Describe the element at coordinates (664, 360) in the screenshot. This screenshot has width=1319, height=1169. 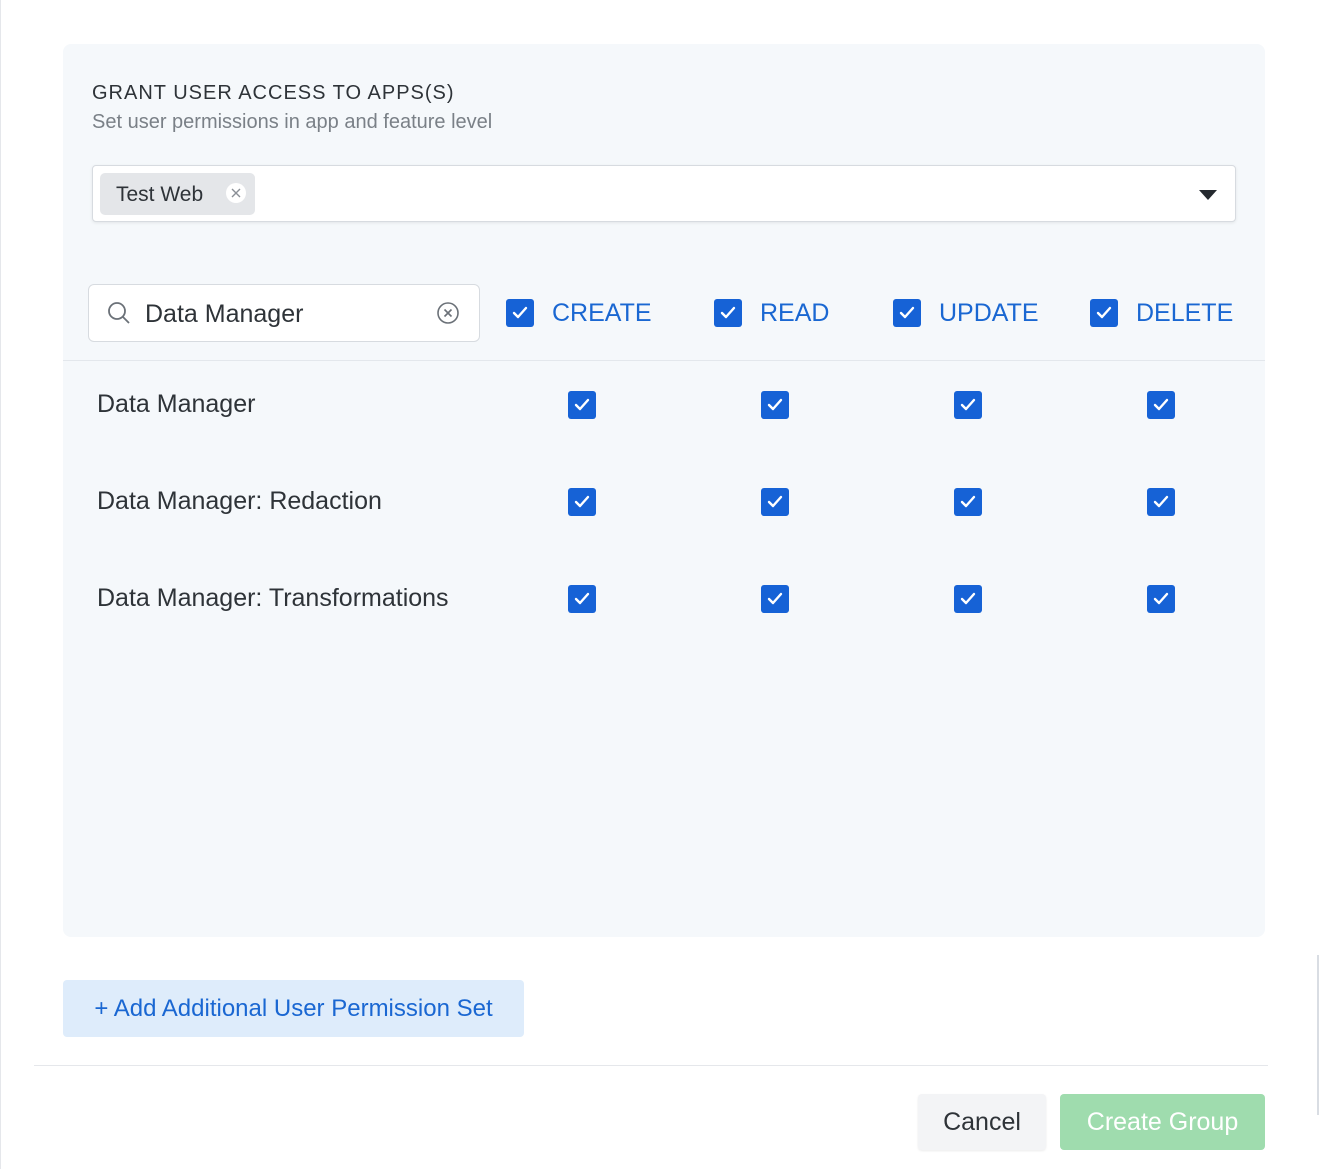
I see `header-divider` at that location.